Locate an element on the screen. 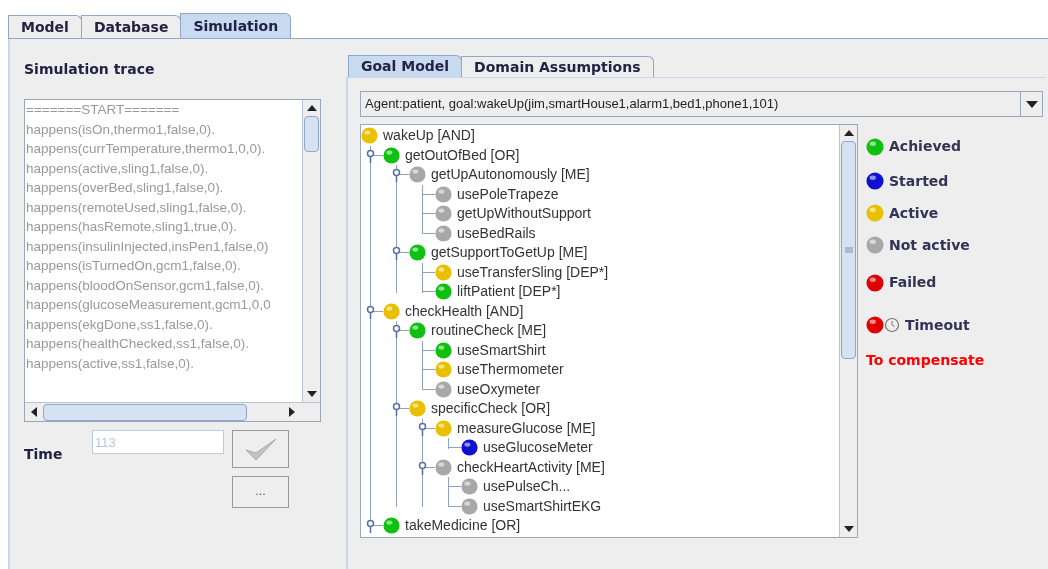 The height and width of the screenshot is (569, 1048). trace-line: happens(overBed,sling1,false,0). is located at coordinates (125, 188).